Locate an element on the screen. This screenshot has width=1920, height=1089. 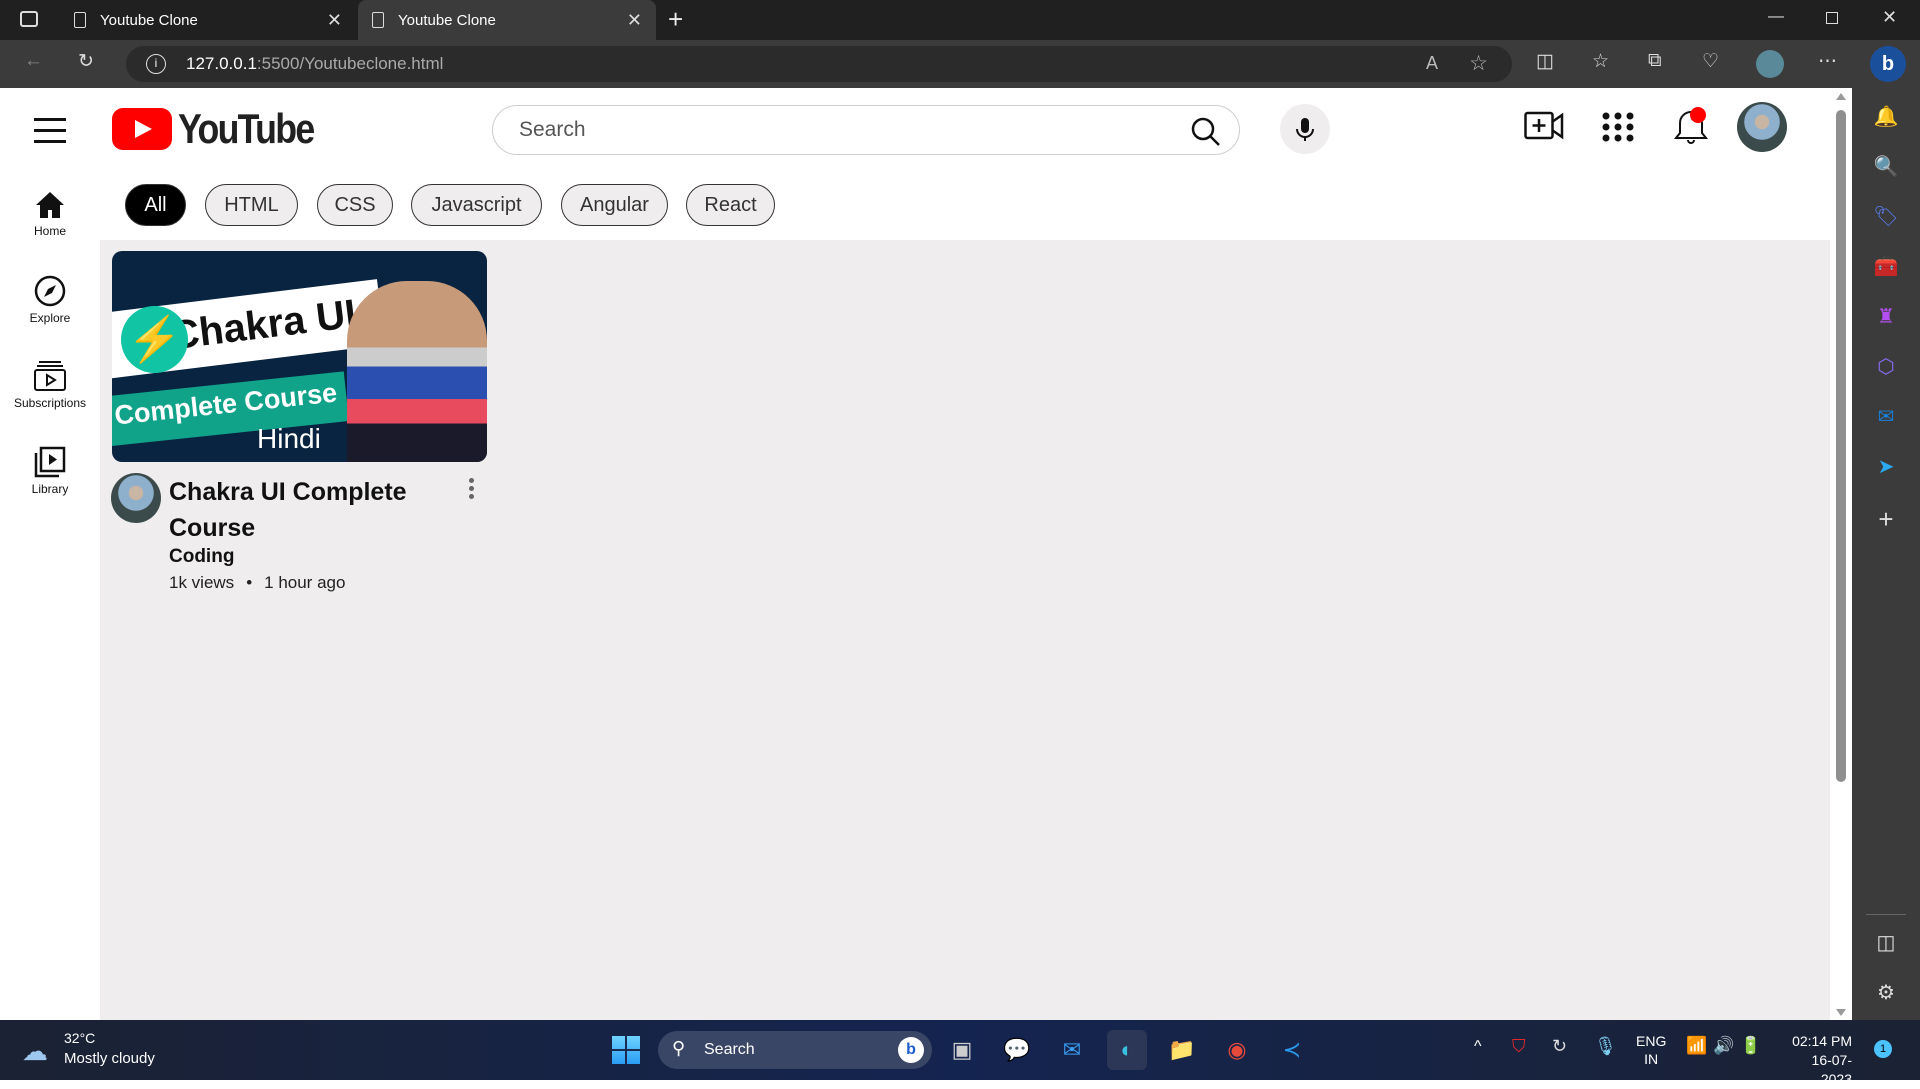
notifications-bell-icon is located at coordinates (1691, 126).